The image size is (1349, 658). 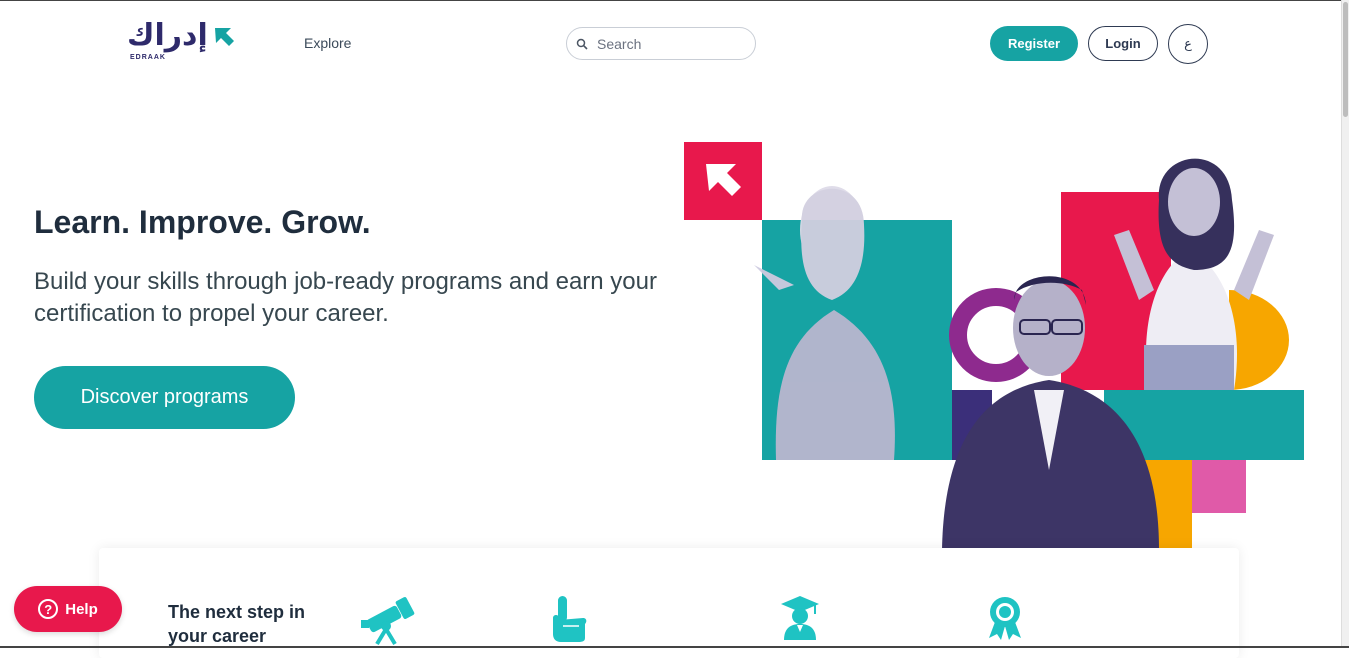 What do you see at coordinates (582, 44) in the screenshot?
I see `search-icon` at bounding box center [582, 44].